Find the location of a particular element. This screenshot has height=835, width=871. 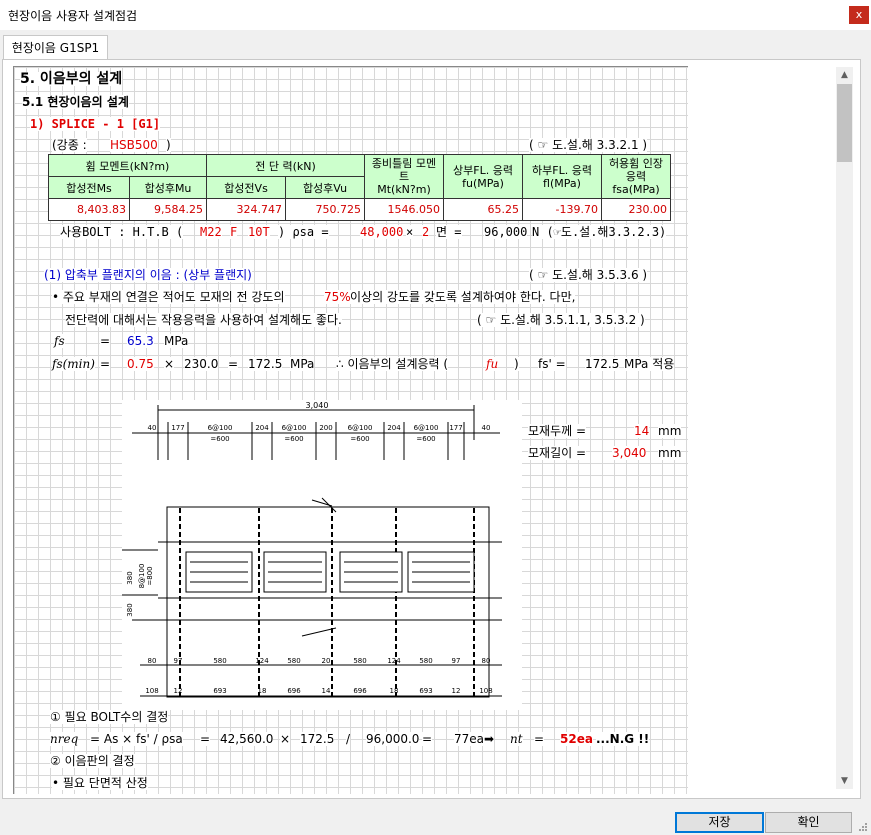

fs-unit: MPa is located at coordinates (176, 341).